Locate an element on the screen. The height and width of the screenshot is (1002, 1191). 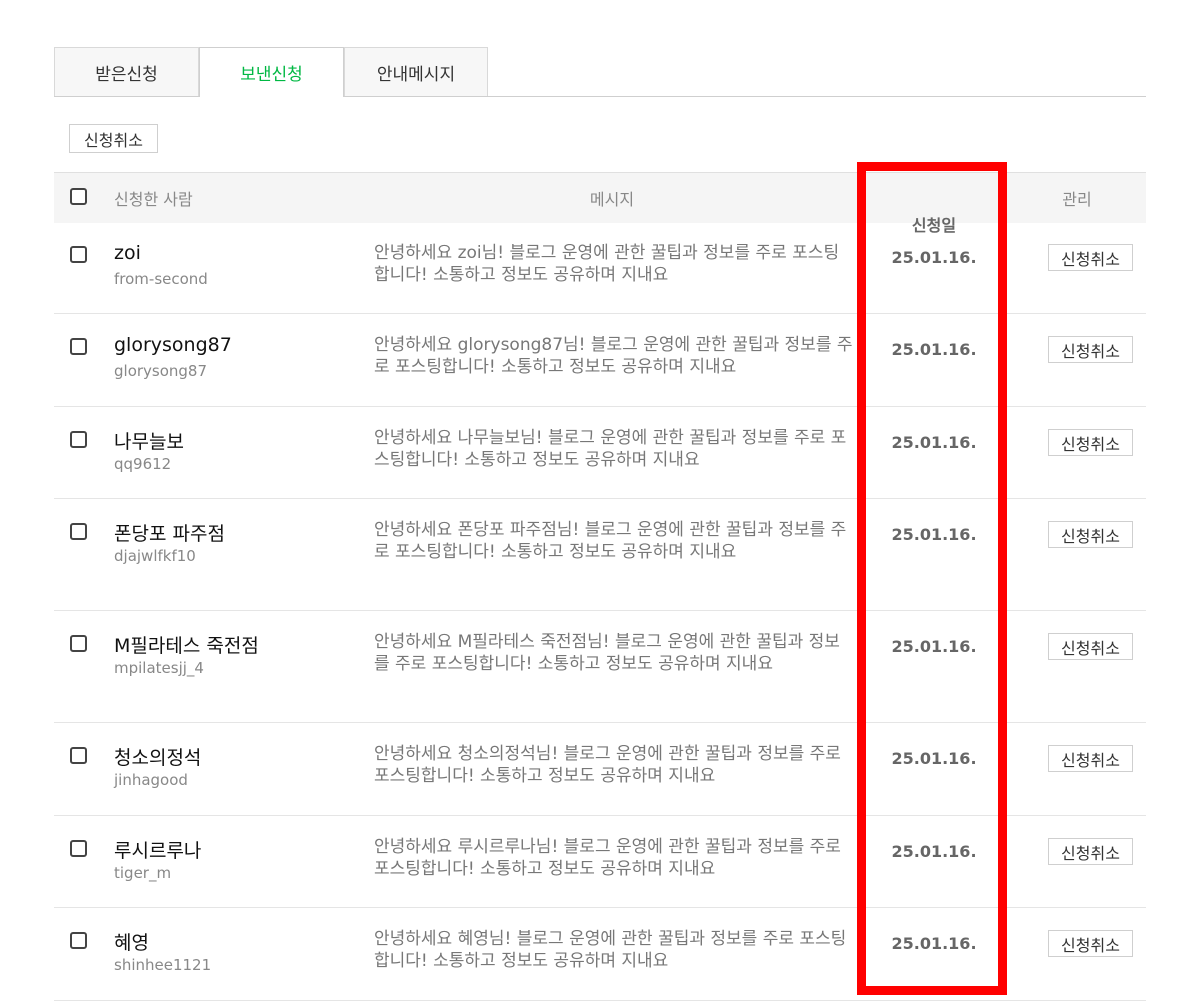
row-name: 청소의정석 is located at coordinates (158, 758).